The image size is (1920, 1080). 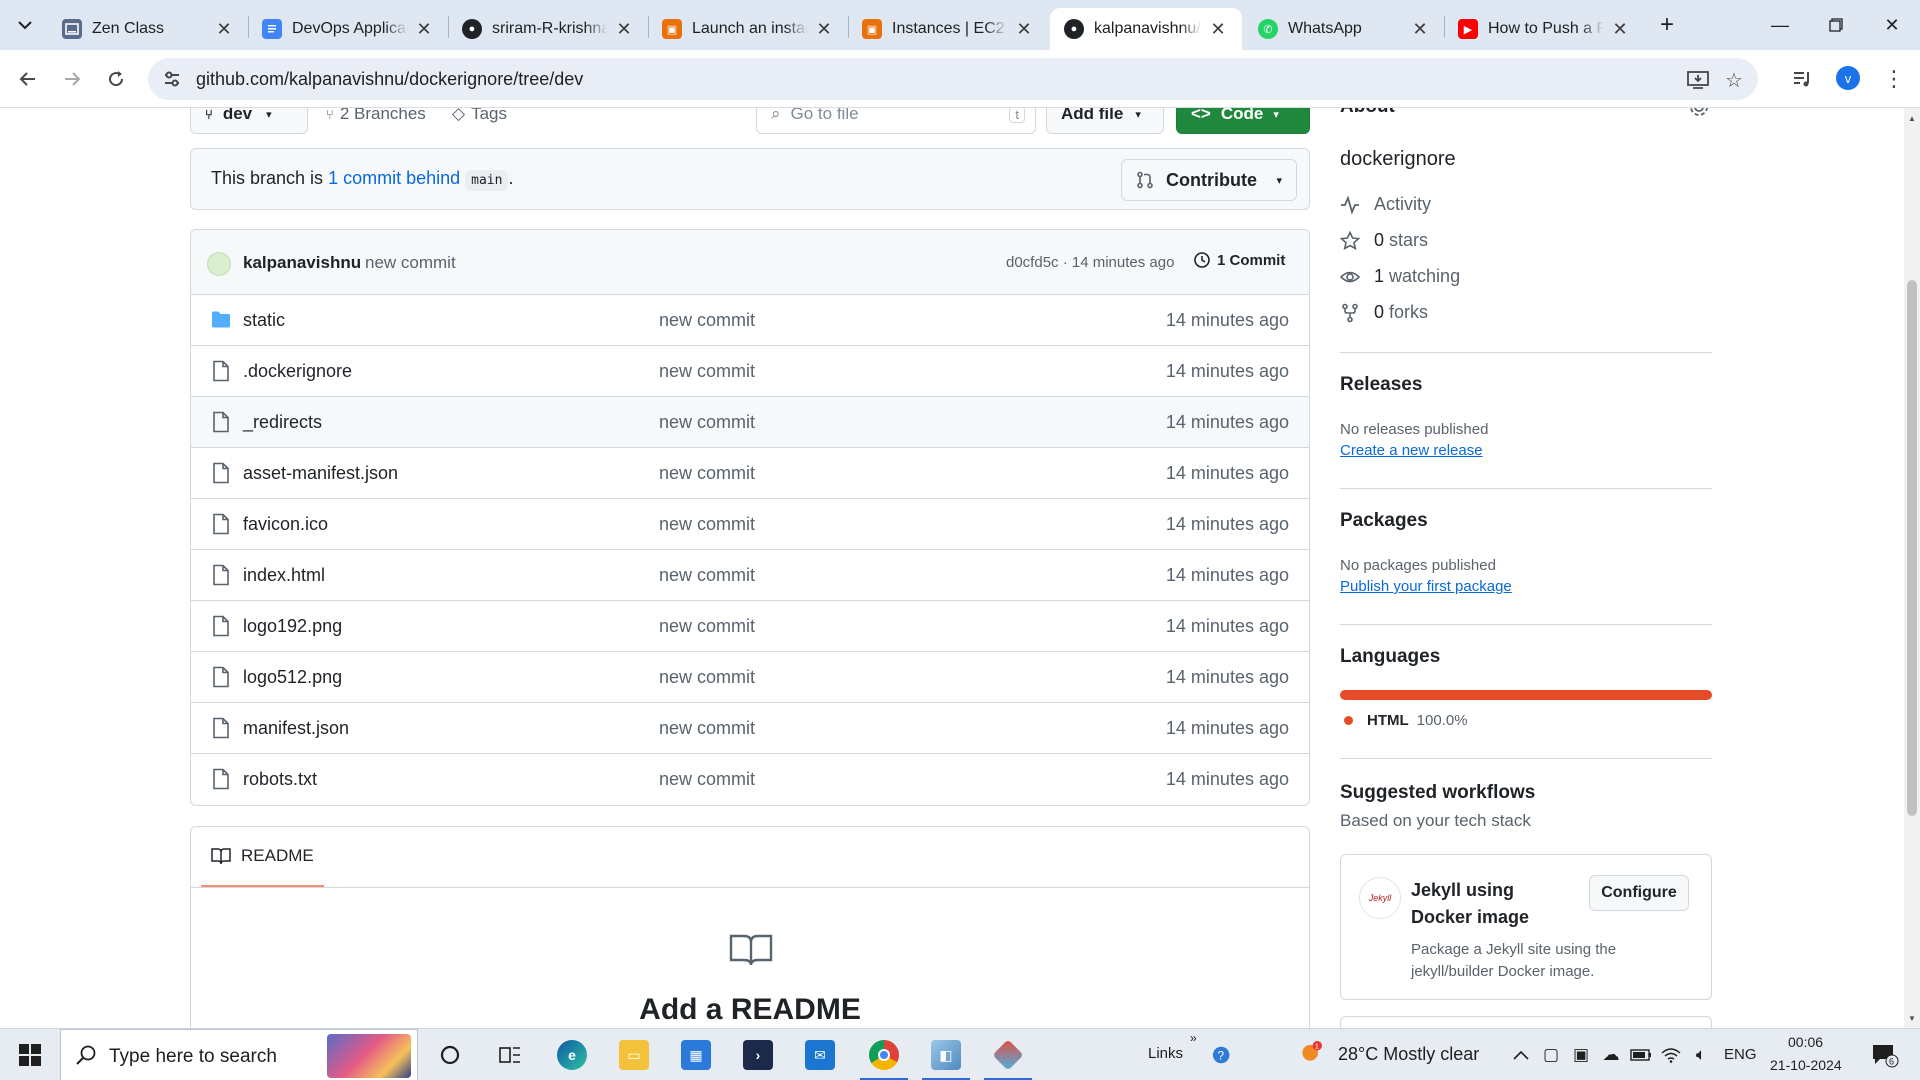 I want to click on tab-devops-application: DevOps Application ✕, so click(x=348, y=29).